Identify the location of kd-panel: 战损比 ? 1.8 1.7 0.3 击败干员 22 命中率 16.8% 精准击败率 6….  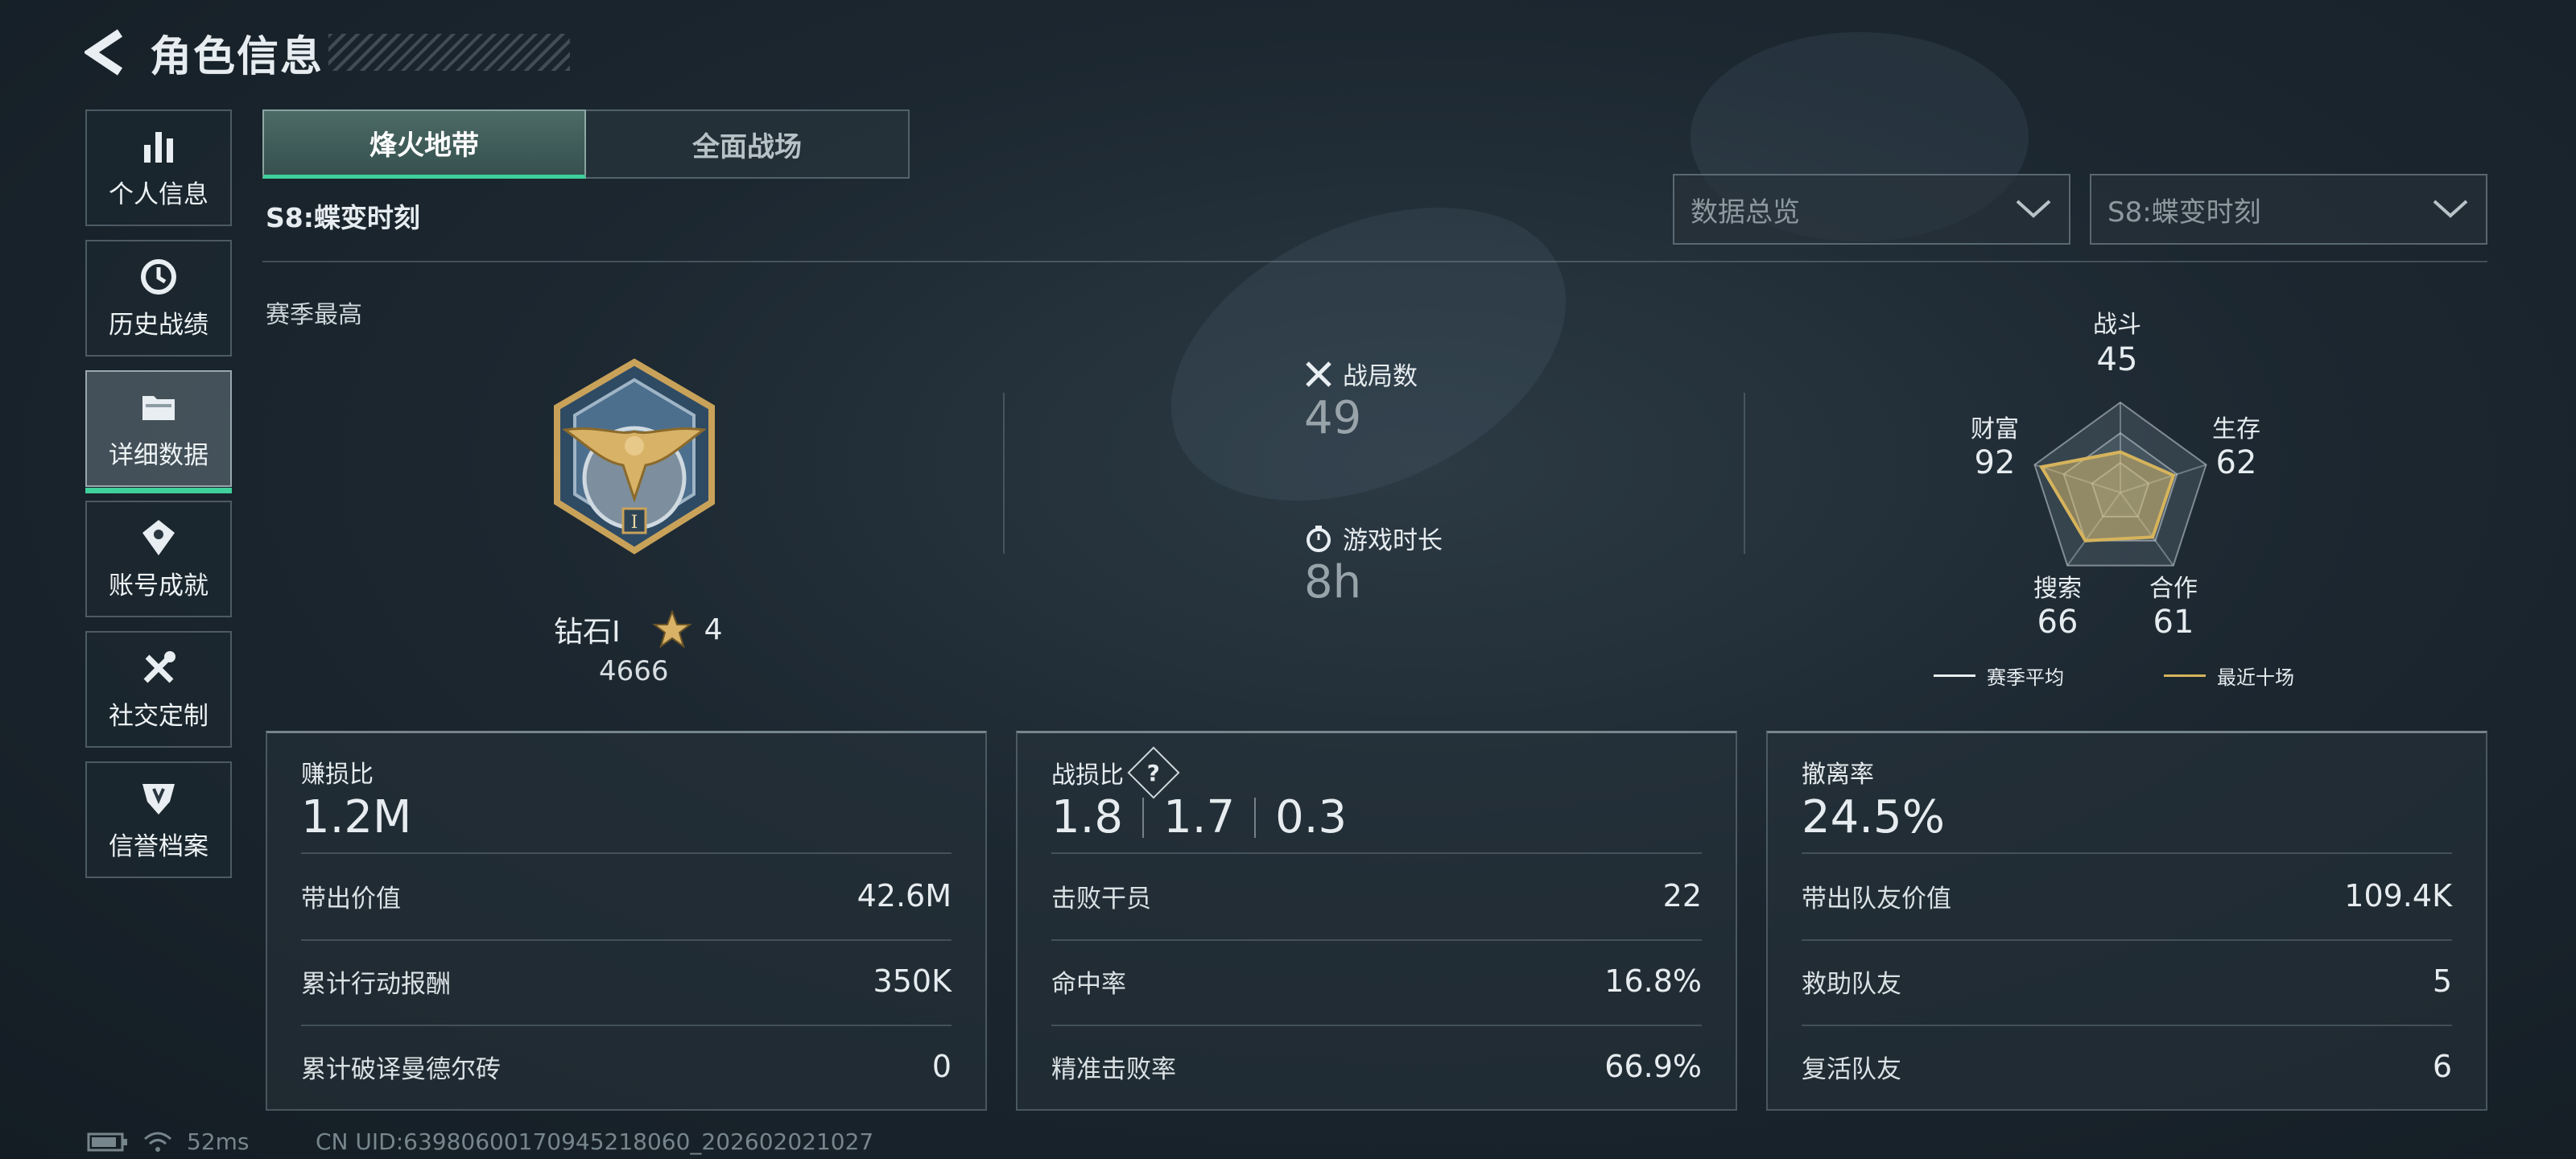
(1376, 921).